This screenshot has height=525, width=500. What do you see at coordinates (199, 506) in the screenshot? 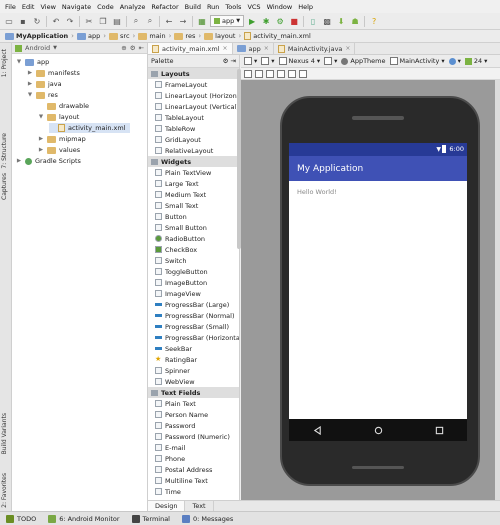
I see `tab-text: Text` at bounding box center [199, 506].